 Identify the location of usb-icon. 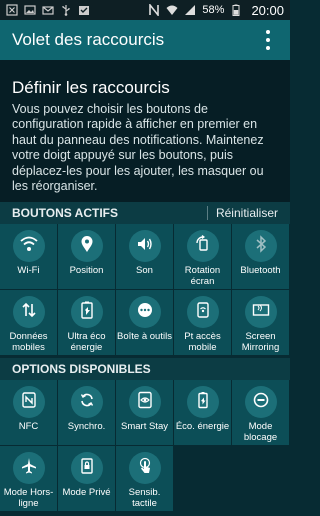
(66, 10).